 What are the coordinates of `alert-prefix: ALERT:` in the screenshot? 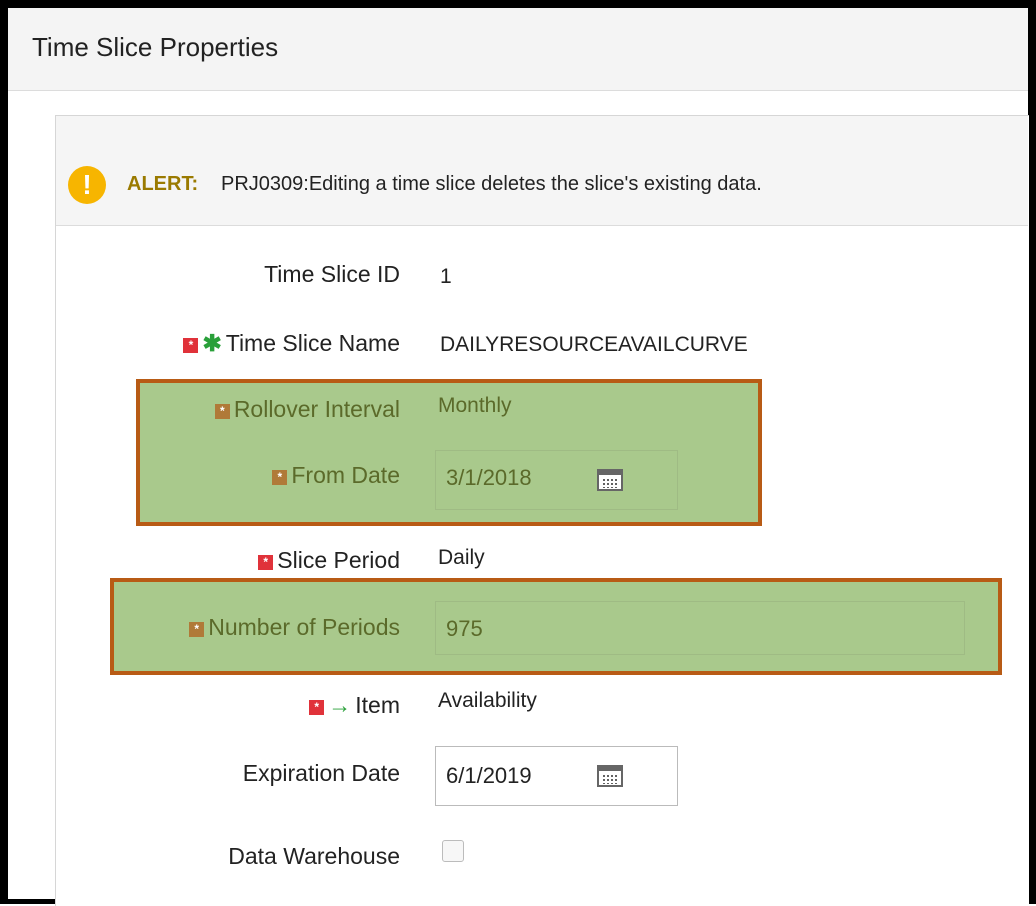 It's located at (163, 184).